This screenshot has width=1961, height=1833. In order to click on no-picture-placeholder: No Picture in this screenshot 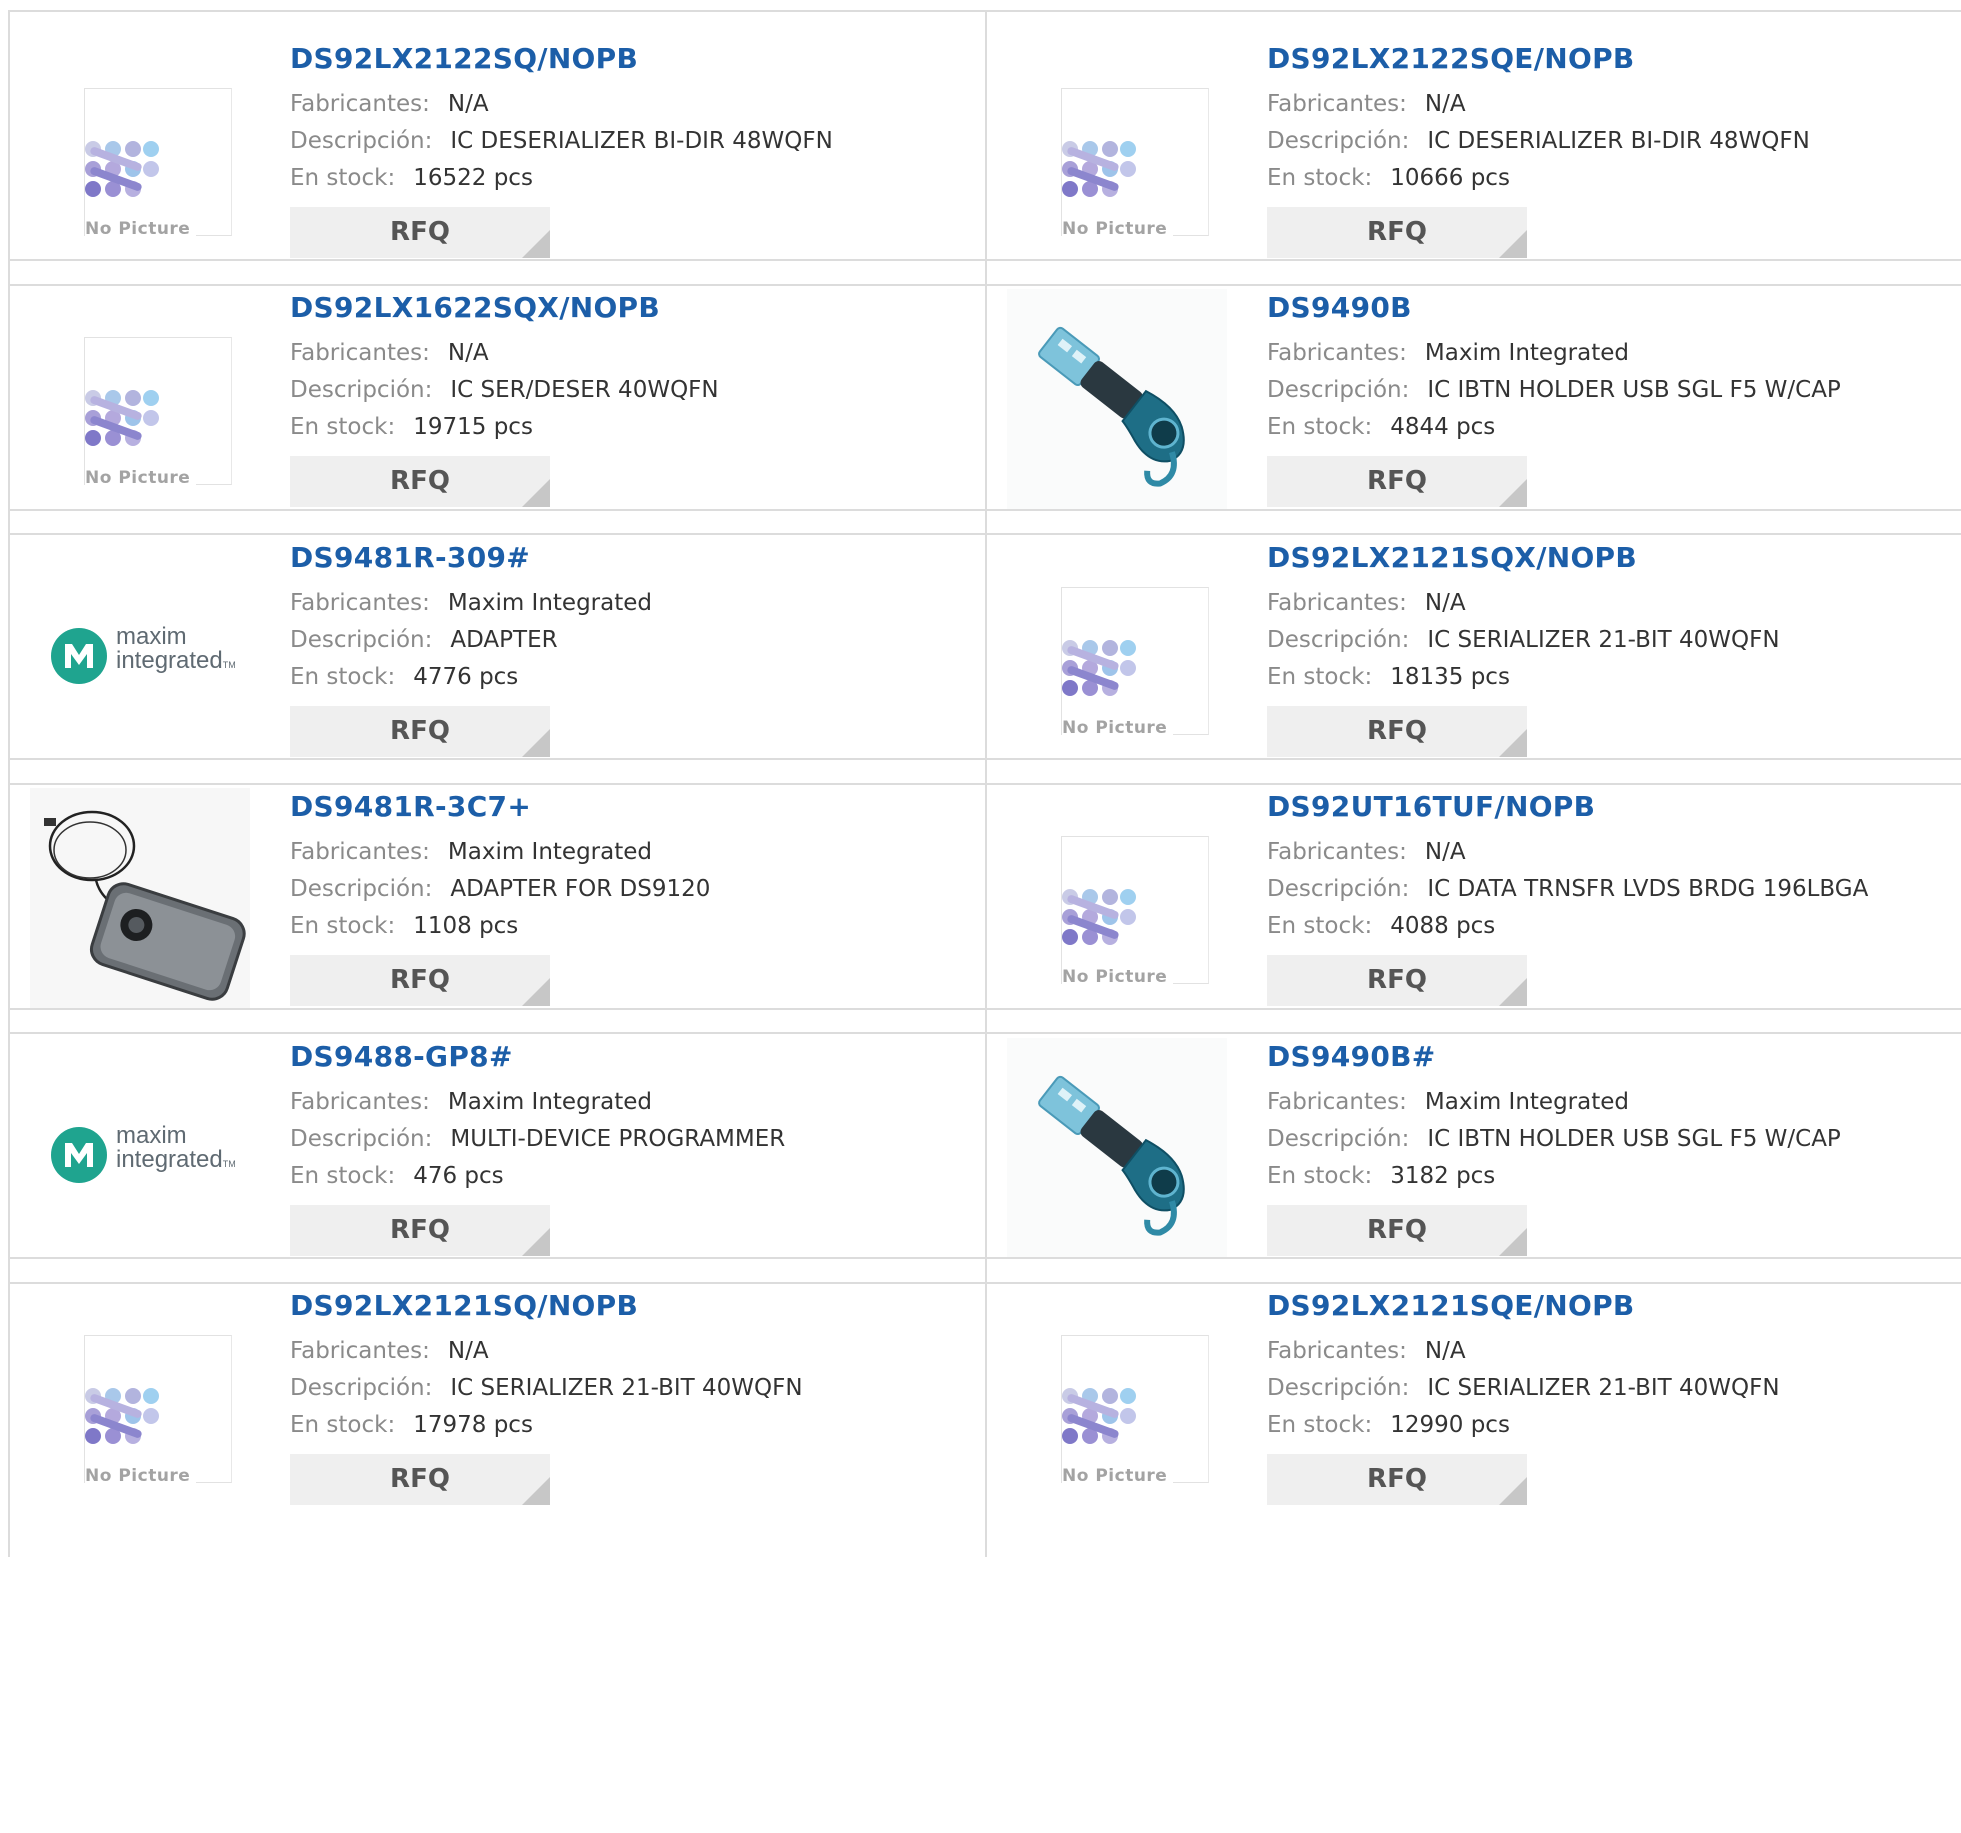, I will do `click(158, 163)`.